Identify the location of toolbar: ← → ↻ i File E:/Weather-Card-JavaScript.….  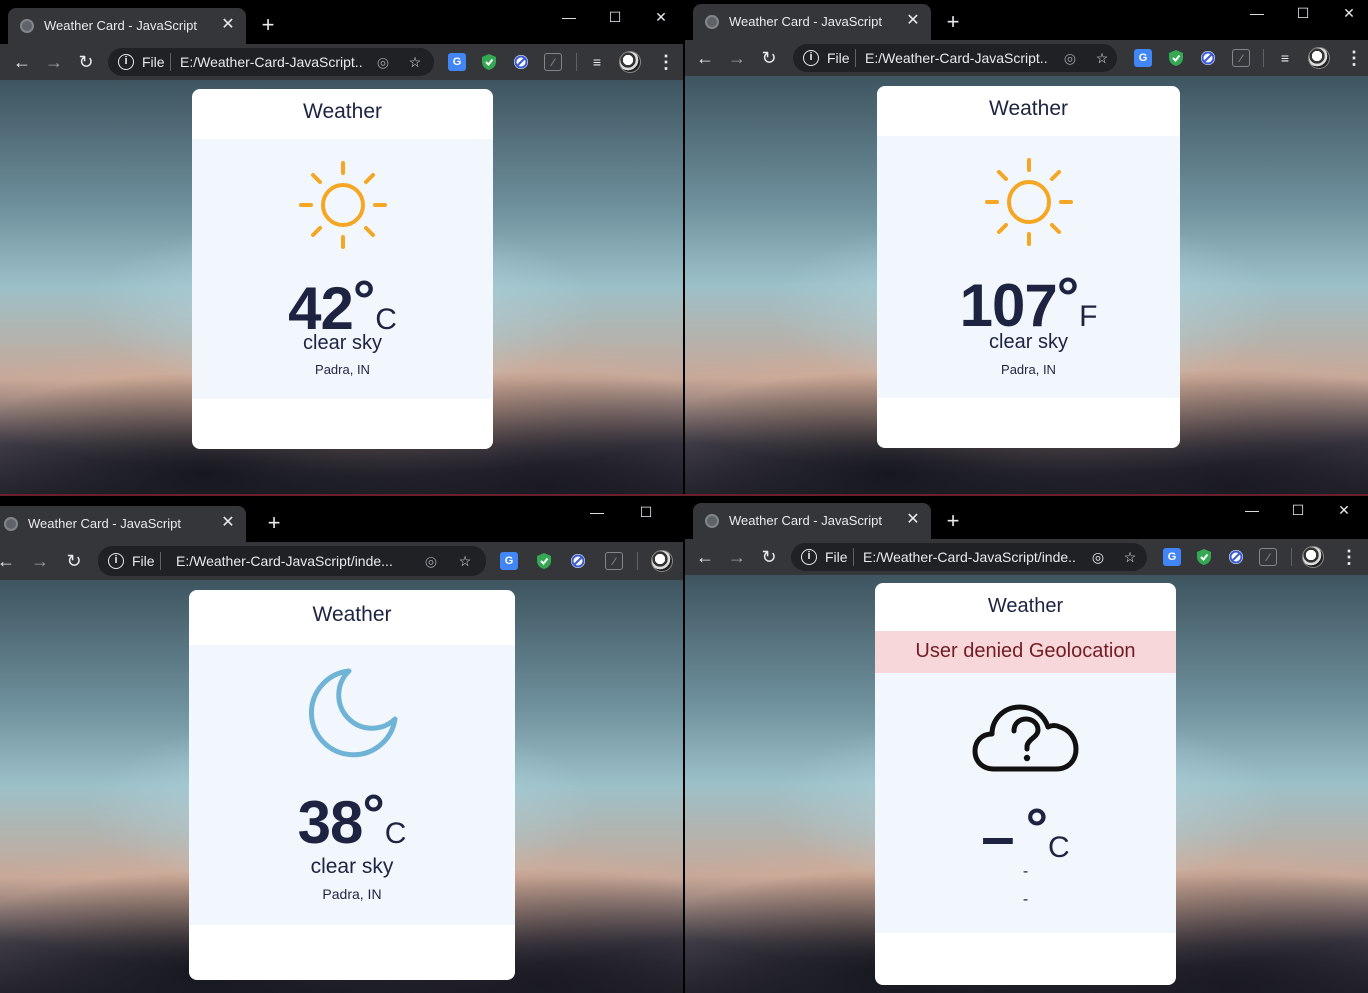
(1026, 58).